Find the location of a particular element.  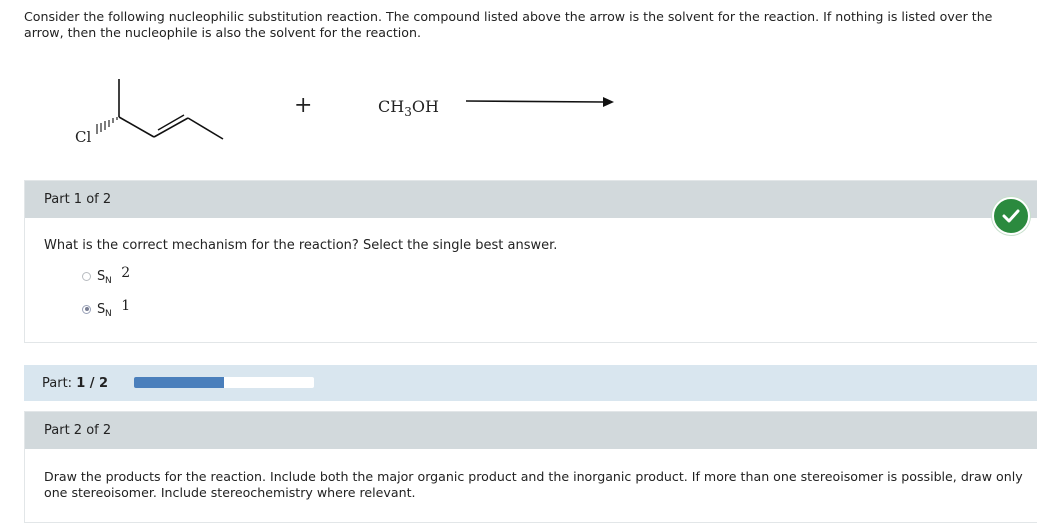

progress-track is located at coordinates (224, 382).